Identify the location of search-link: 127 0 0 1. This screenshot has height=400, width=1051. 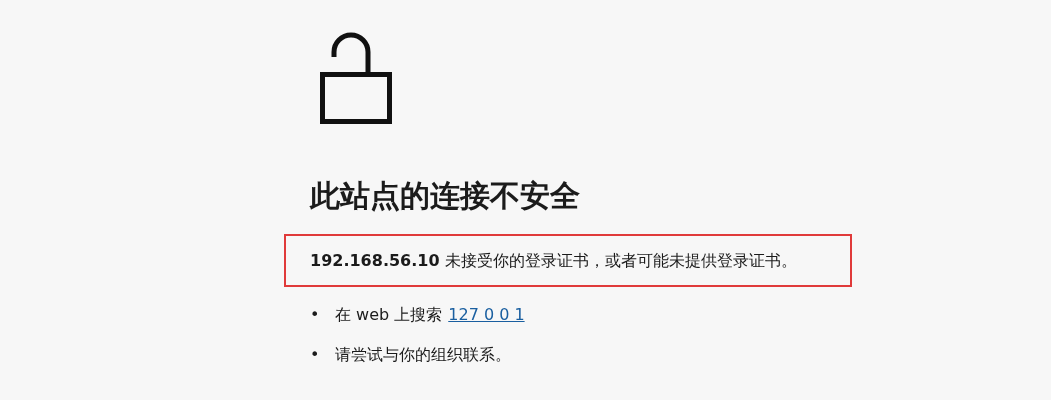
(486, 315).